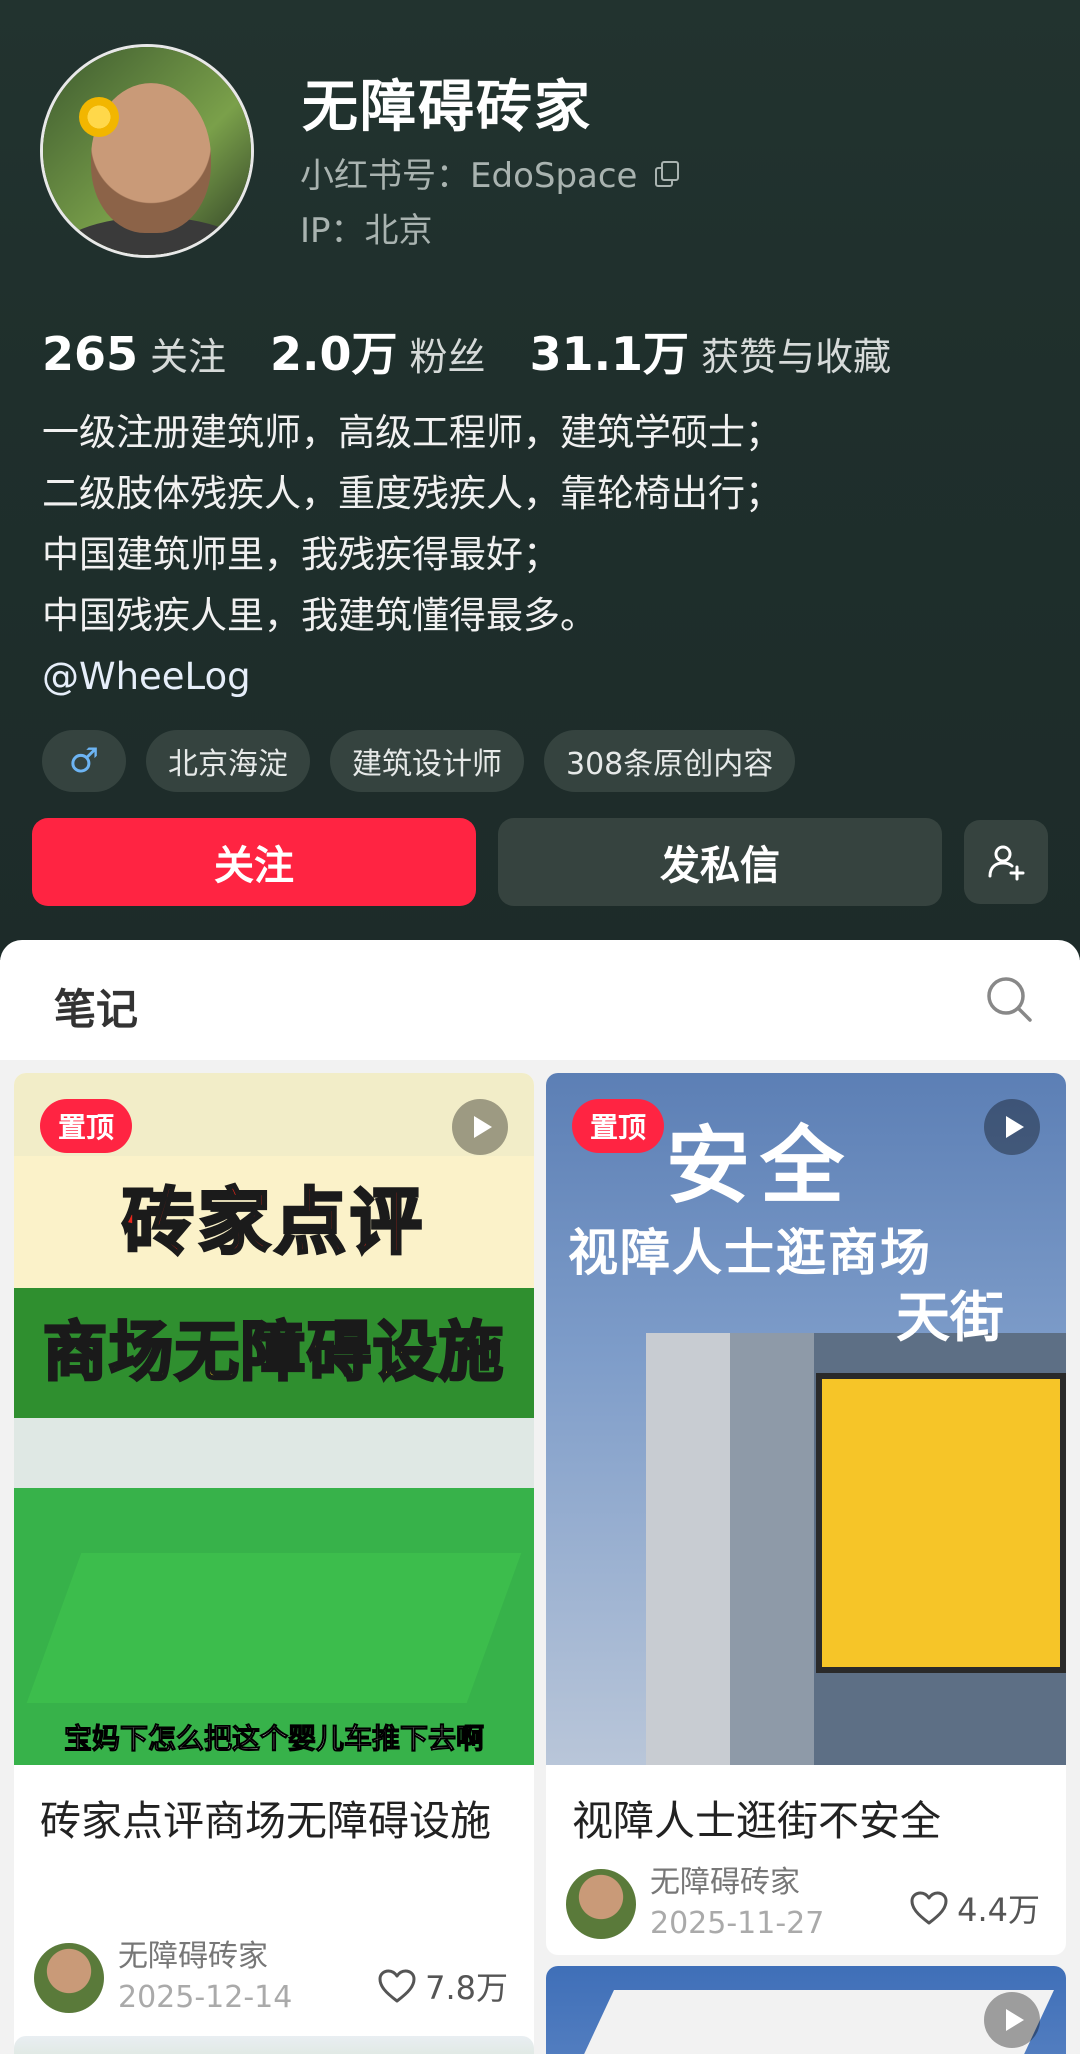 The height and width of the screenshot is (2054, 1080). I want to click on stat-followers-label: 粉丝, so click(447, 357).